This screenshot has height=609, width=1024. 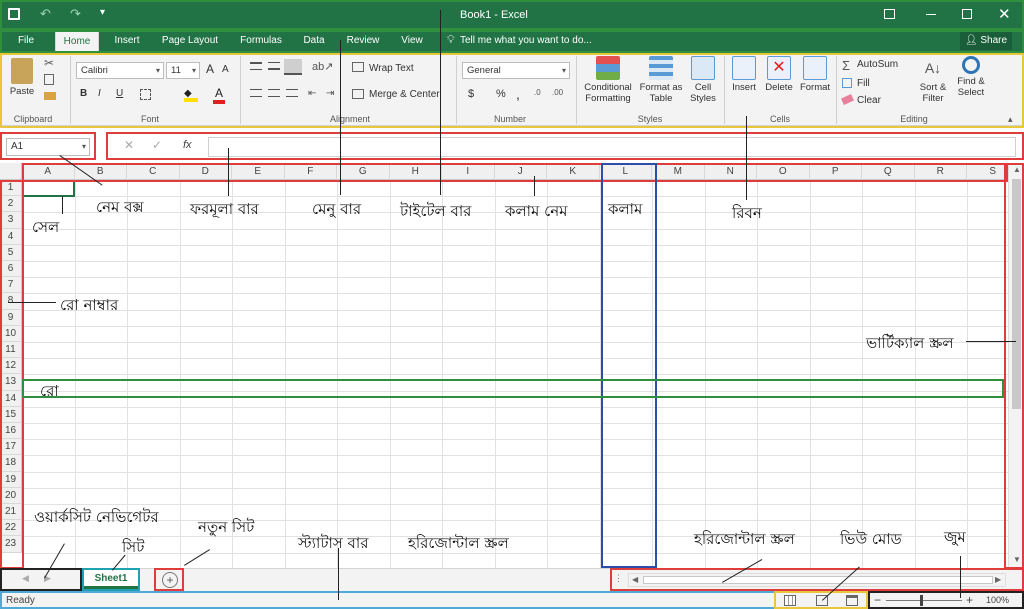 I want to click on annotation-cell: সেল, so click(x=46, y=227).